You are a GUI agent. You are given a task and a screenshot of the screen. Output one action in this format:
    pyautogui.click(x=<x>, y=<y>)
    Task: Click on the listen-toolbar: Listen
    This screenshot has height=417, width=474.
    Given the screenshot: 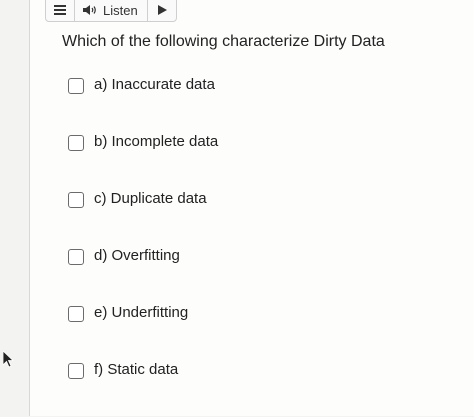 What is the action you would take?
    pyautogui.click(x=111, y=11)
    